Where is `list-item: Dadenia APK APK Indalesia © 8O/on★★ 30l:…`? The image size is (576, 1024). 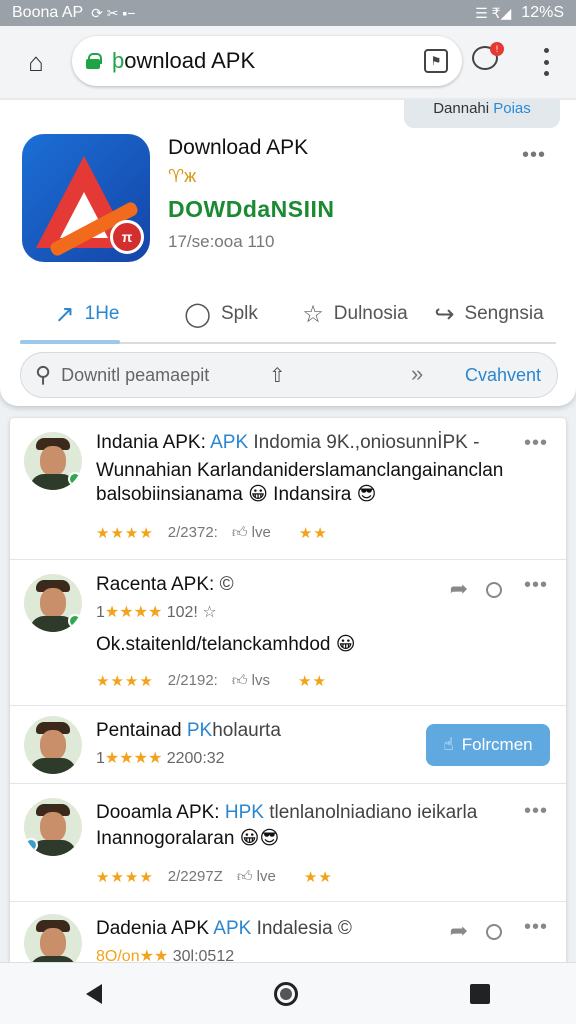 list-item: Dadenia APK APK Indalesia © 8O/on★★ 30l:… is located at coordinates (288, 934).